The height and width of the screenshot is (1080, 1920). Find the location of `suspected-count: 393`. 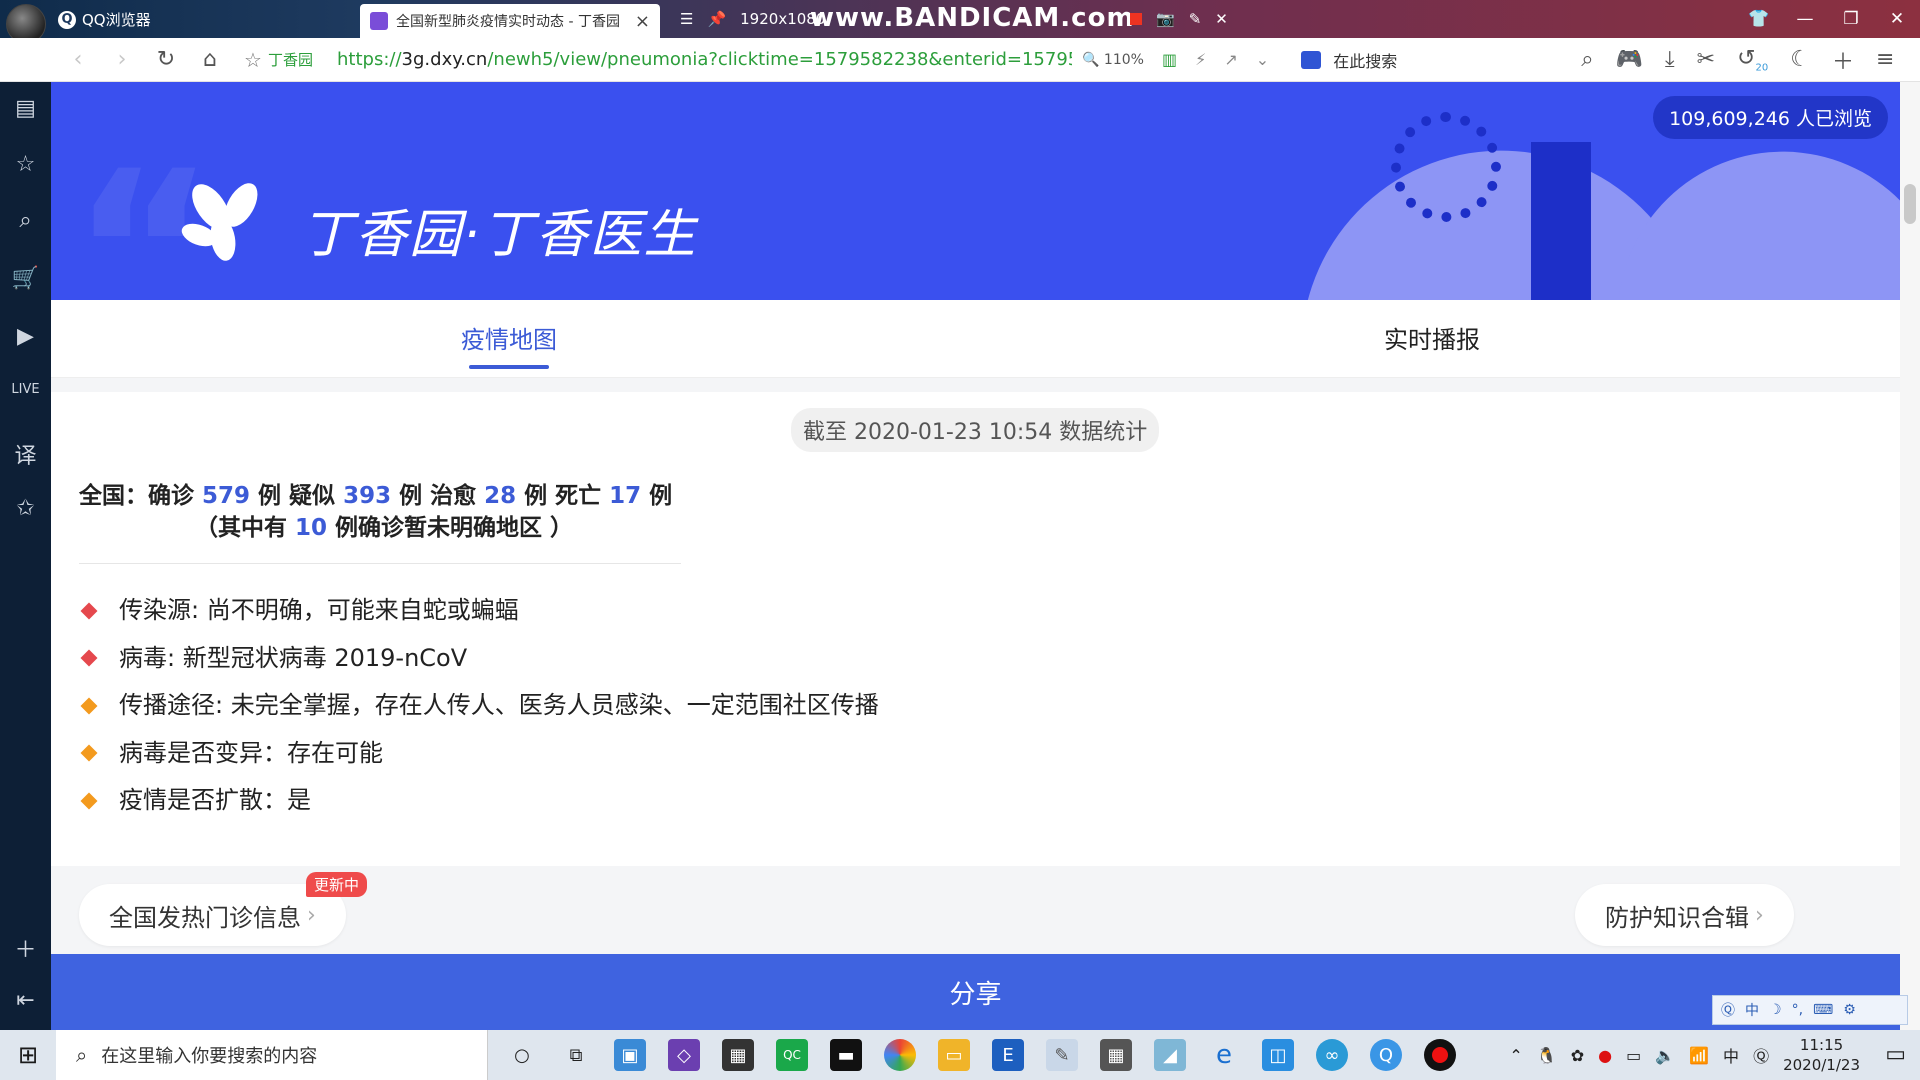

suspected-count: 393 is located at coordinates (367, 496).